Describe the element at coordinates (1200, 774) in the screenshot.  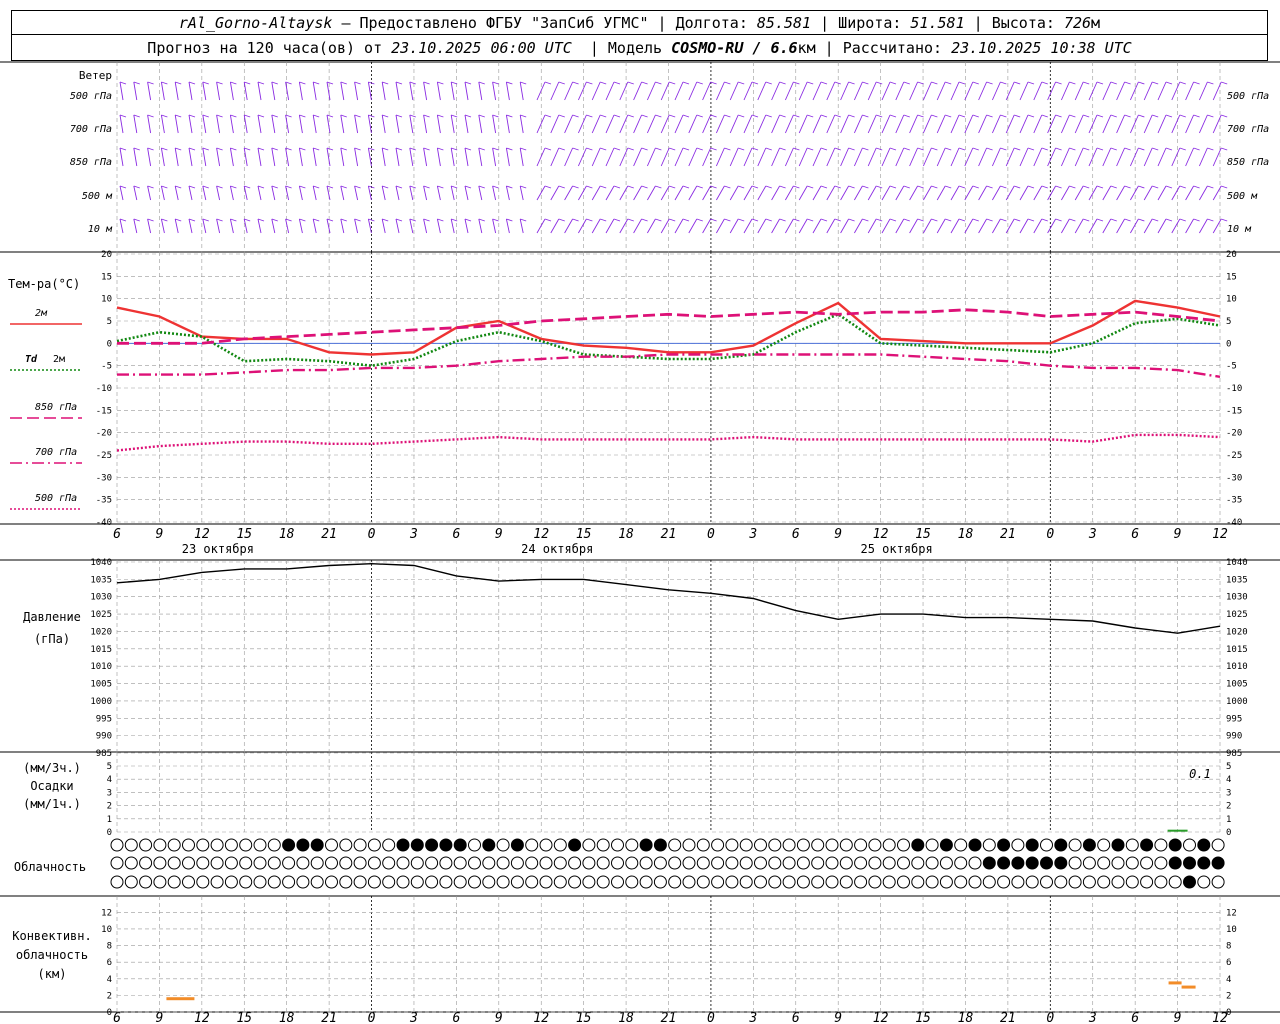
I see `precip-note: 0.1` at that location.